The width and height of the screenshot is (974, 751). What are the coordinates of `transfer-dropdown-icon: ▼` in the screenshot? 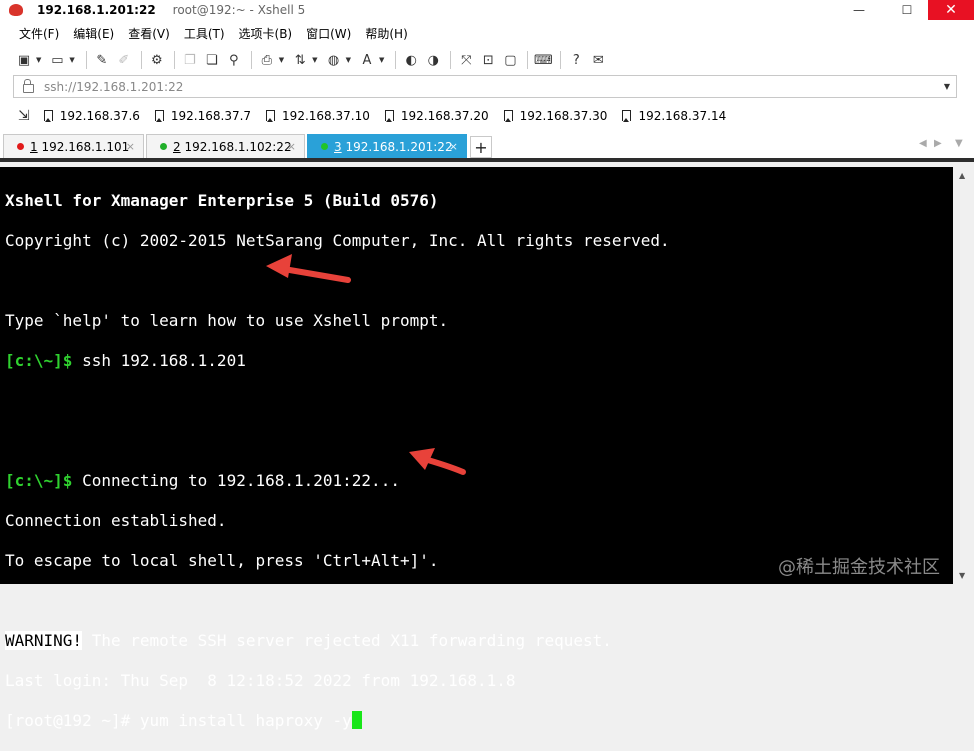 It's located at (314, 60).